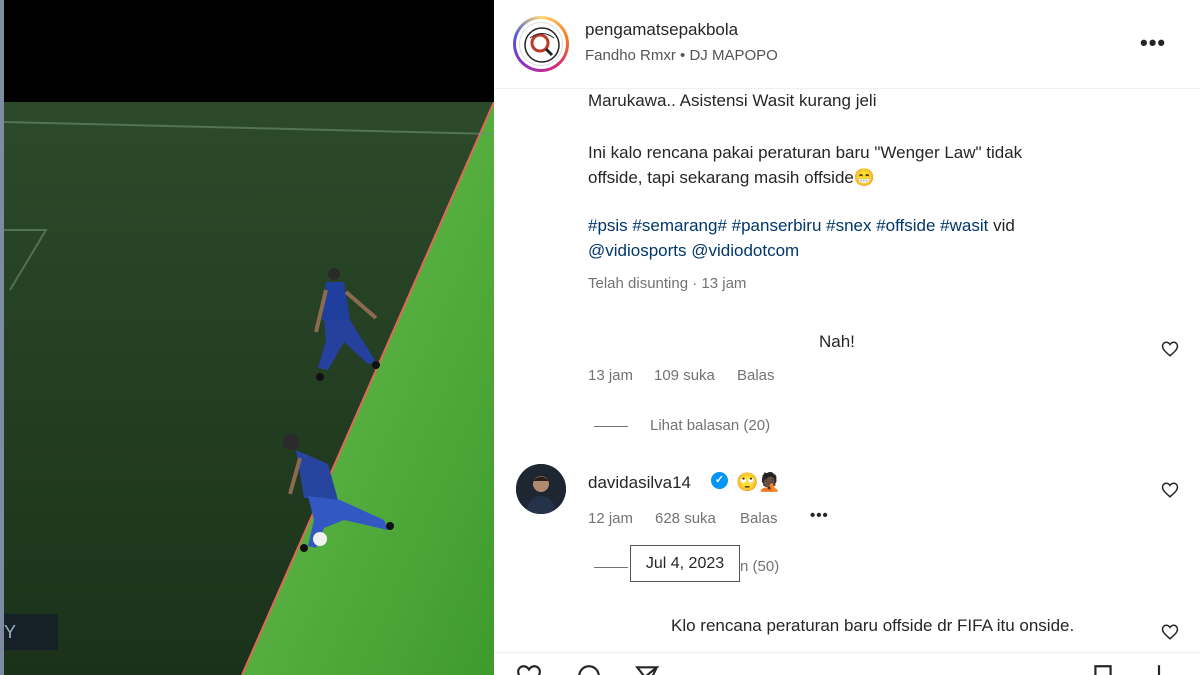 This screenshot has width=1200, height=675. What do you see at coordinates (759, 518) in the screenshot?
I see `comment-2-reply-button: Balas` at bounding box center [759, 518].